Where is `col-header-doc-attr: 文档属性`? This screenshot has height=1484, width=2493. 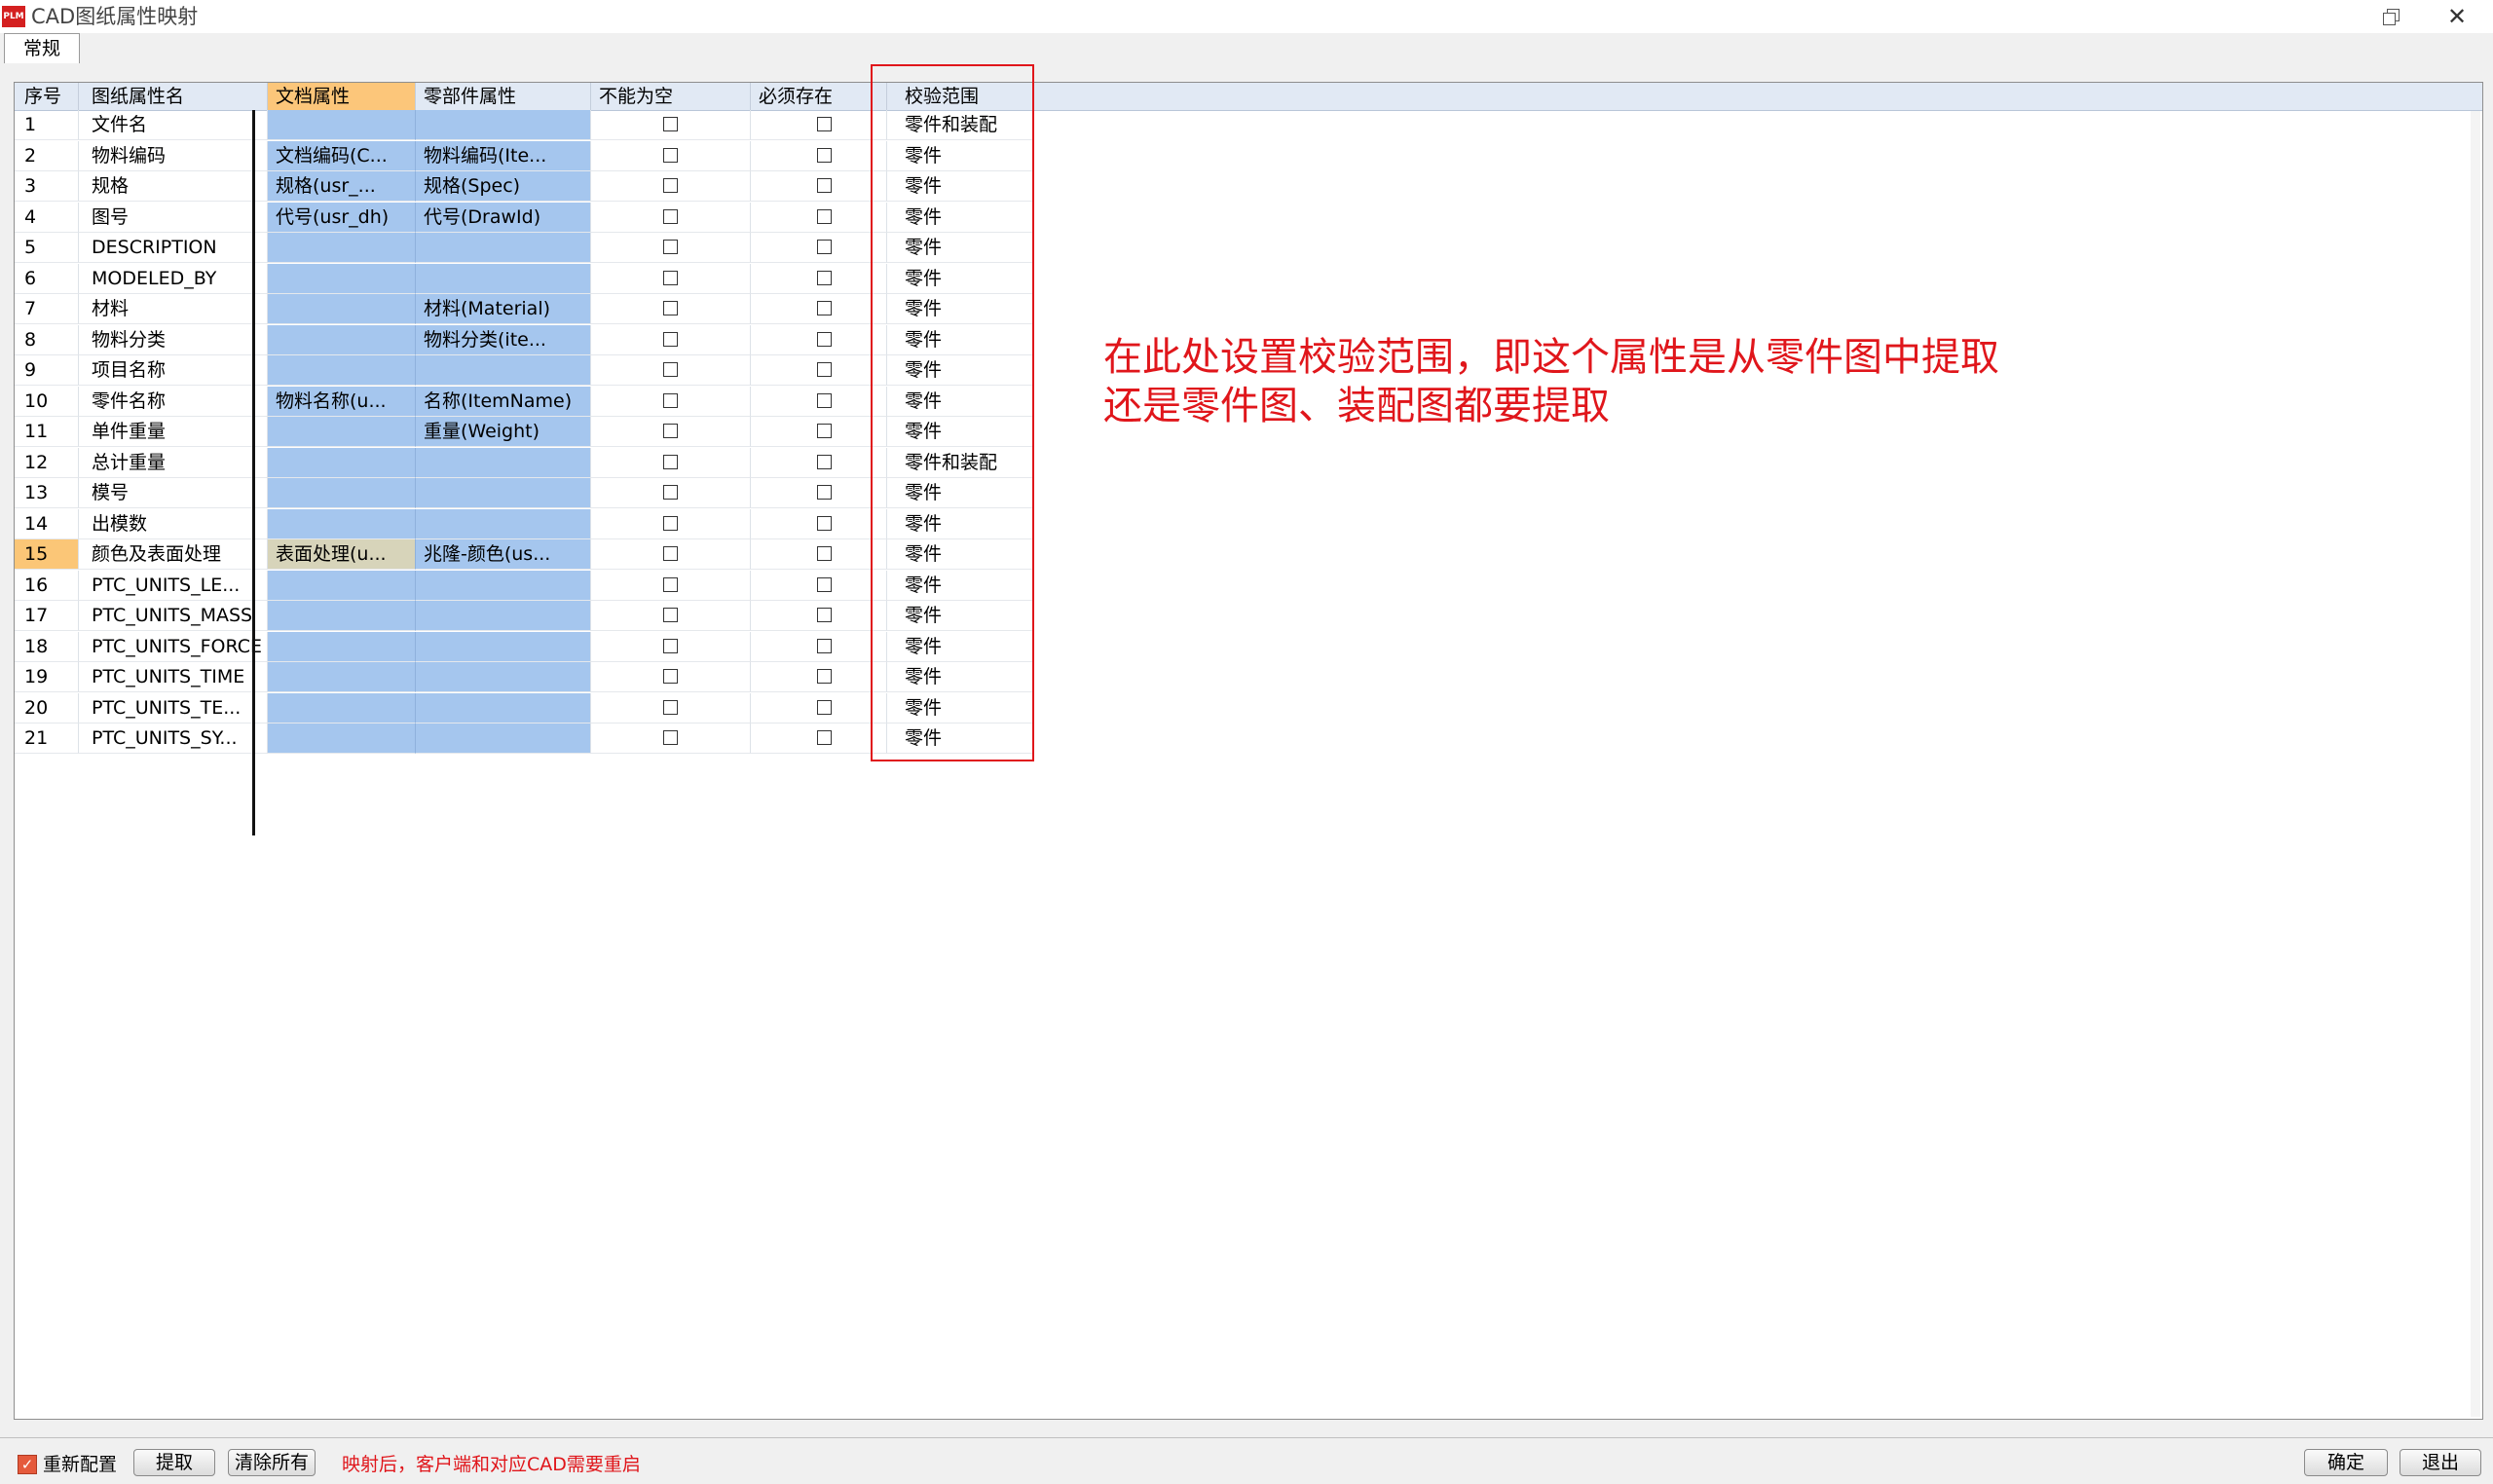 col-header-doc-attr: 文档属性 is located at coordinates (342, 96).